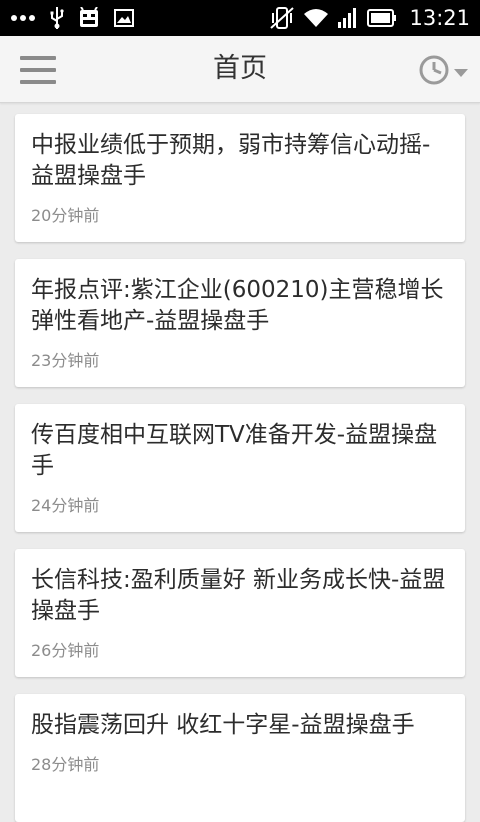 The width and height of the screenshot is (480, 822). Describe the element at coordinates (65, 764) in the screenshot. I see `news-time: 28分钟前` at that location.